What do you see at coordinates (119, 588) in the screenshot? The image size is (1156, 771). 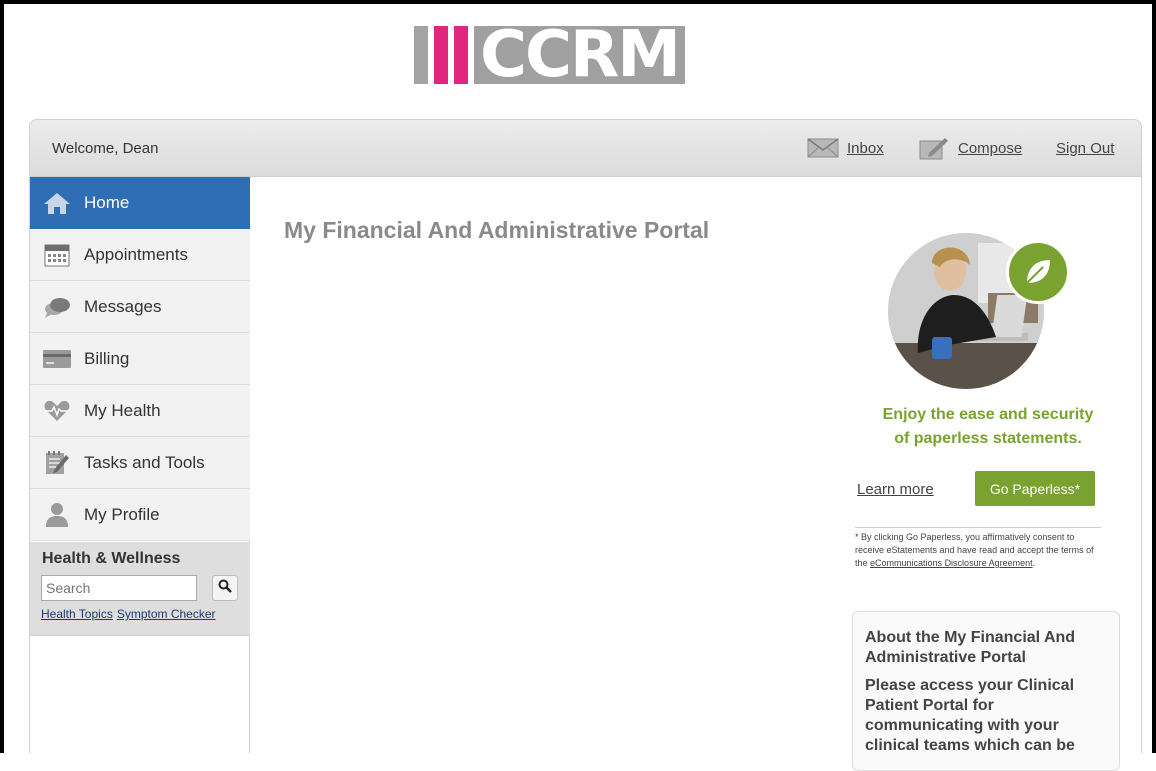 I see `health-search-input` at bounding box center [119, 588].